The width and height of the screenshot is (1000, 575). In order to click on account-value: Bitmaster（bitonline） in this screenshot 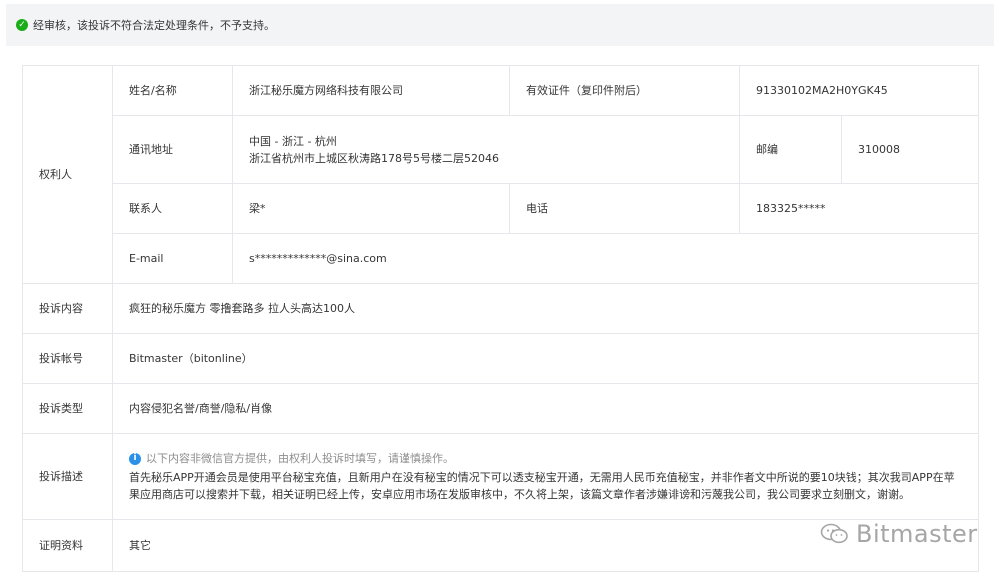, I will do `click(545, 358)`.